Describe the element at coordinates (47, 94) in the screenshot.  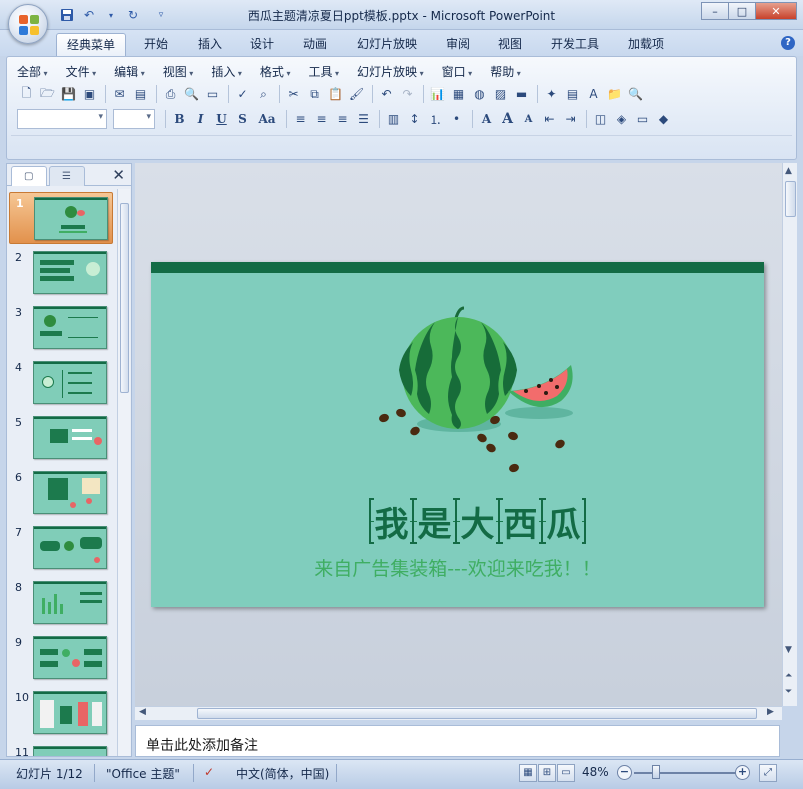
I see `open-folder-icon: 🗁` at that location.